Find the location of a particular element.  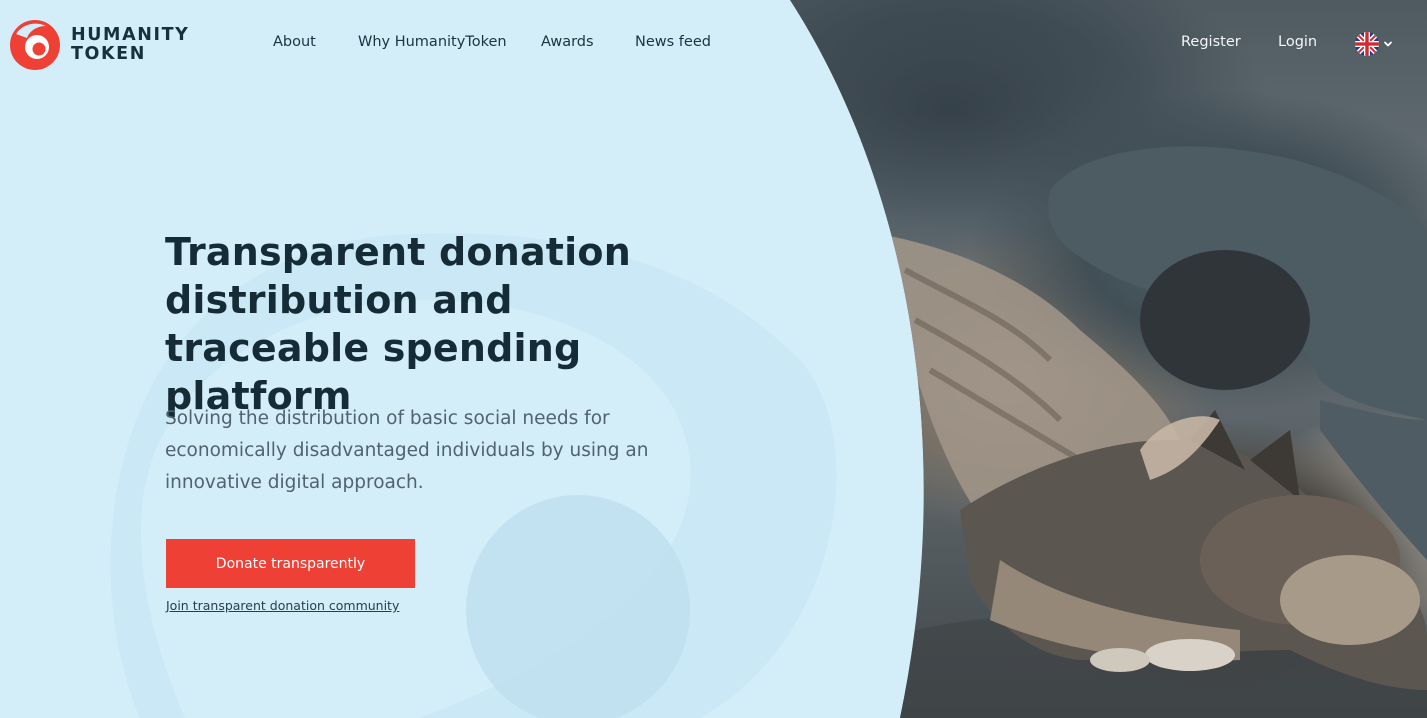

uk-flag-icon is located at coordinates (1367, 44).